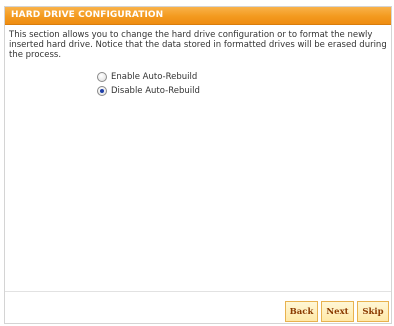 The width and height of the screenshot is (394, 326). What do you see at coordinates (373, 311) in the screenshot?
I see `skip-button: Skip` at bounding box center [373, 311].